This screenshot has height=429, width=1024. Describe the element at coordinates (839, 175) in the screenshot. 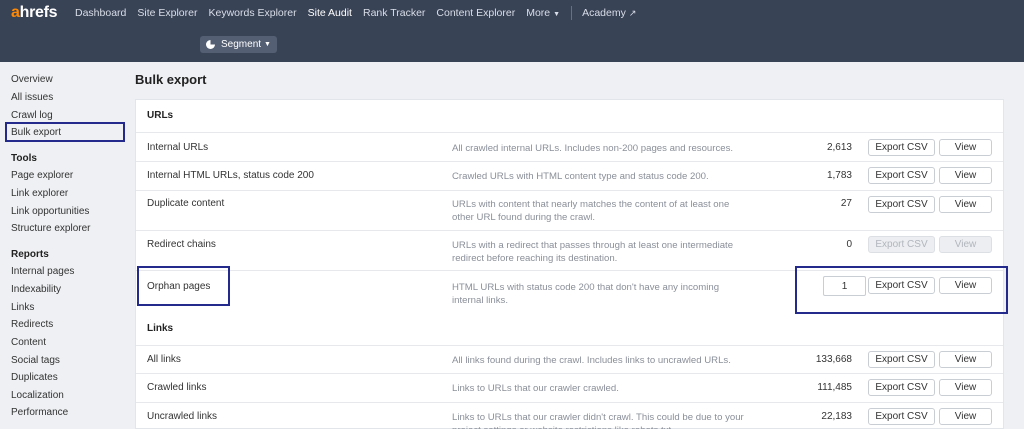

I see `row-count: 1,783` at that location.